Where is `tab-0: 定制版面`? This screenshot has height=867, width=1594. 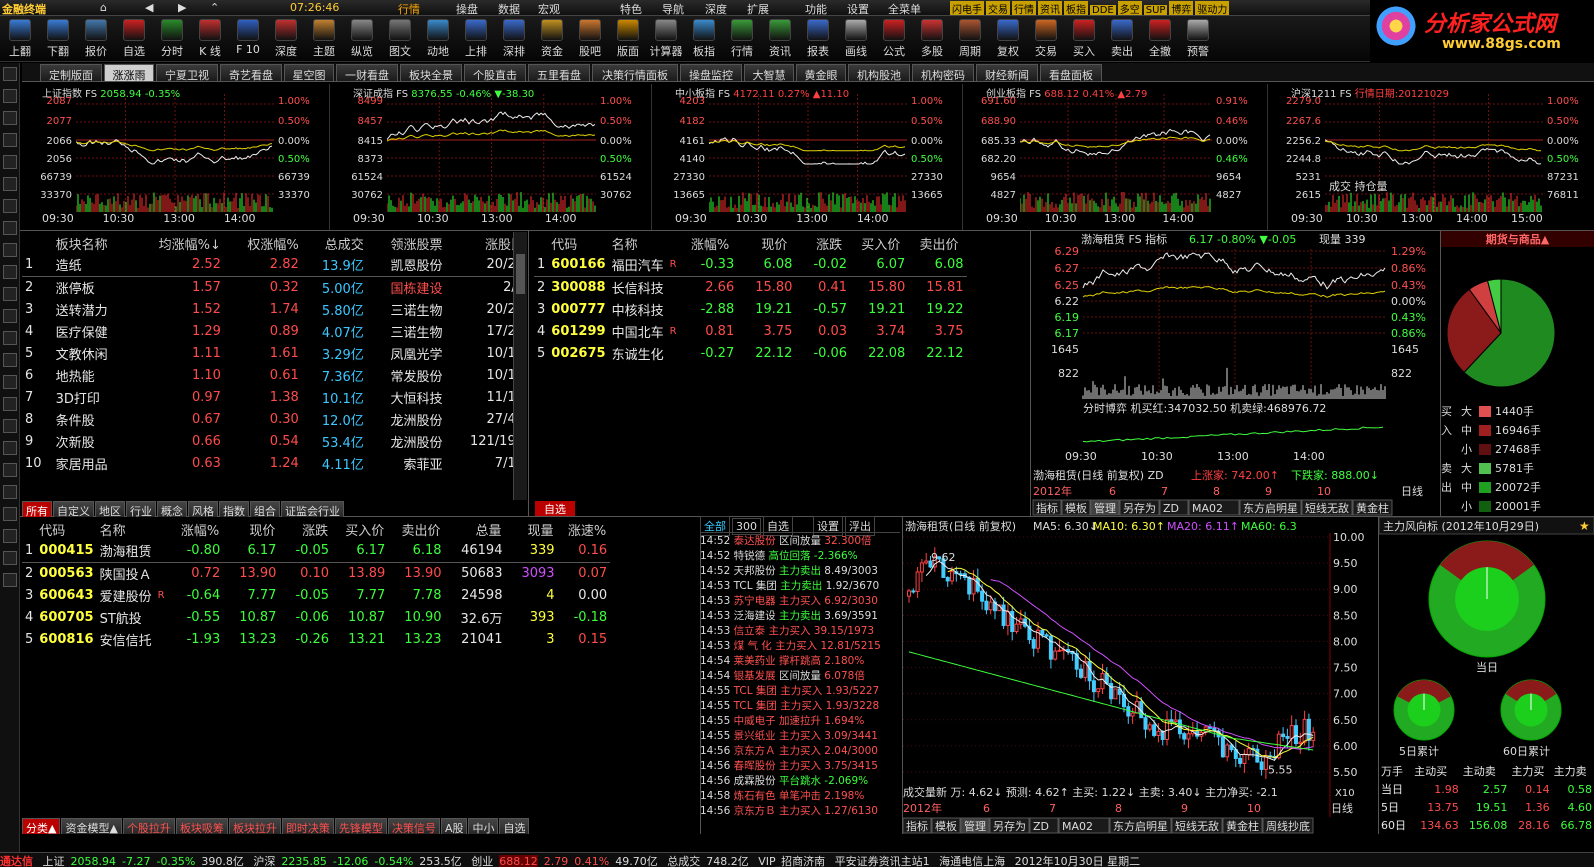 tab-0: 定制版面 is located at coordinates (71, 72).